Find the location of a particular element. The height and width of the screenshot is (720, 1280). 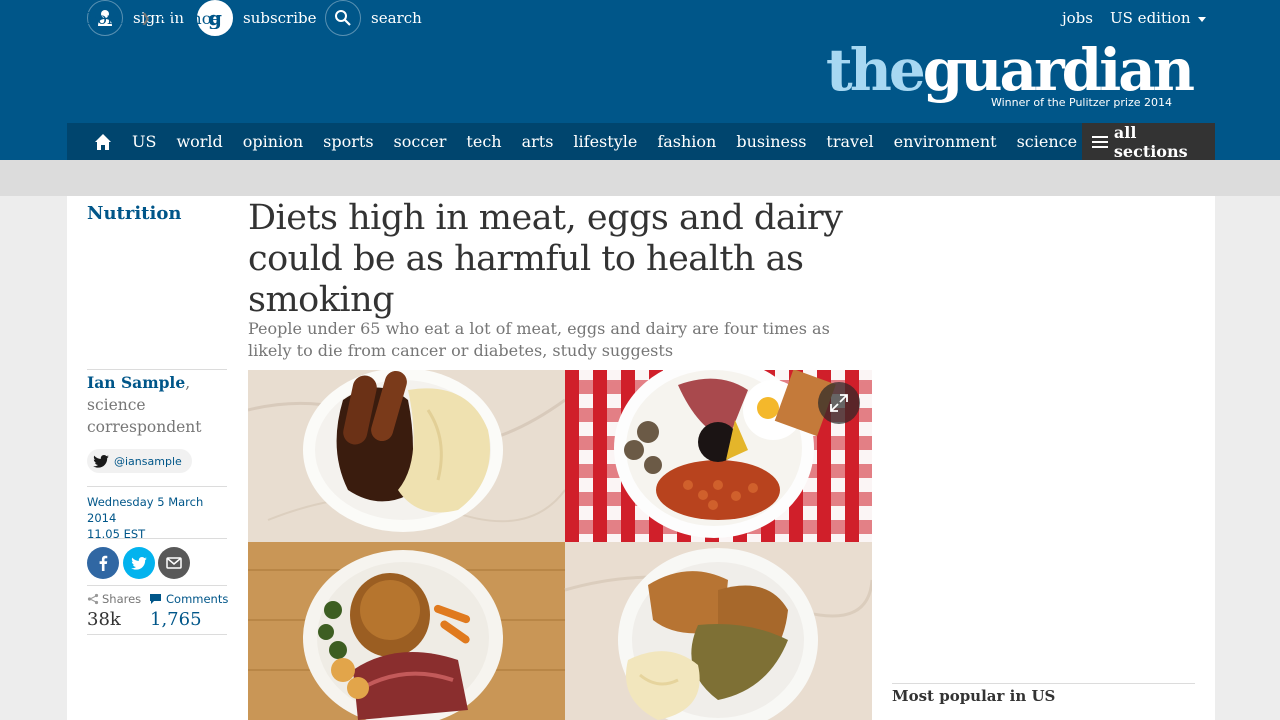

share-icon is located at coordinates (93, 599).